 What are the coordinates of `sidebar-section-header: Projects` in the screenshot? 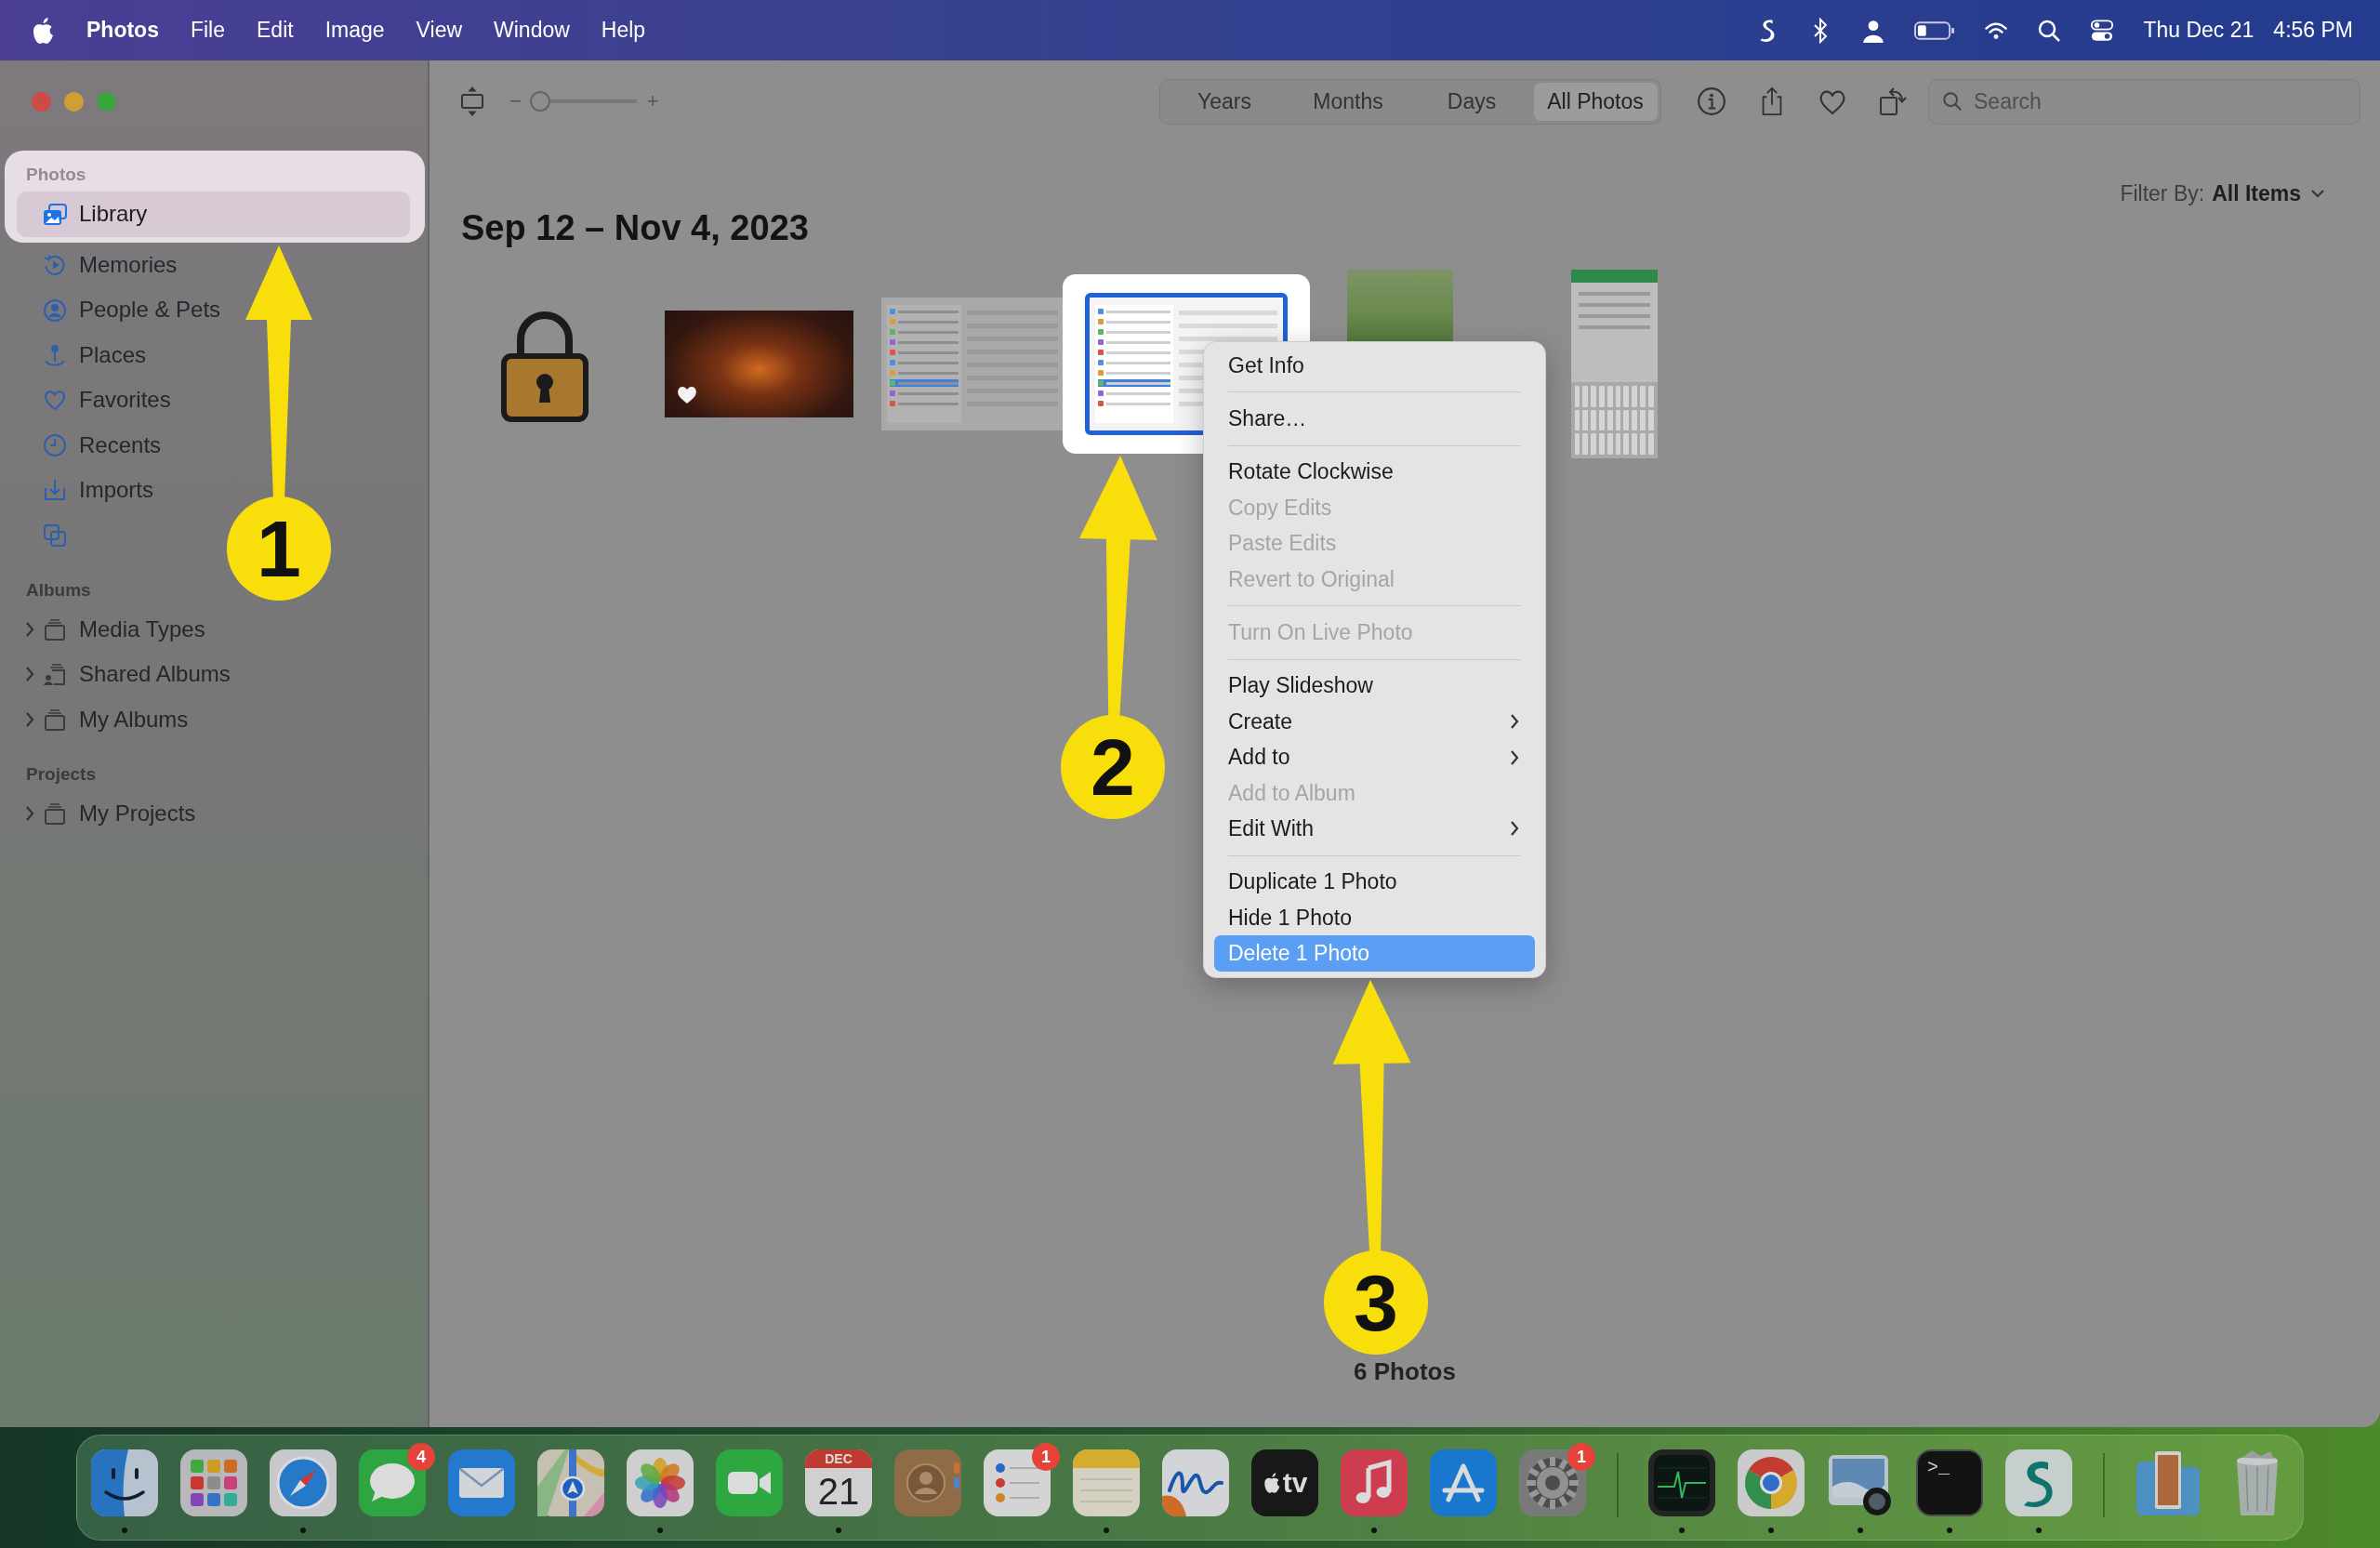 It's located at (60, 774).